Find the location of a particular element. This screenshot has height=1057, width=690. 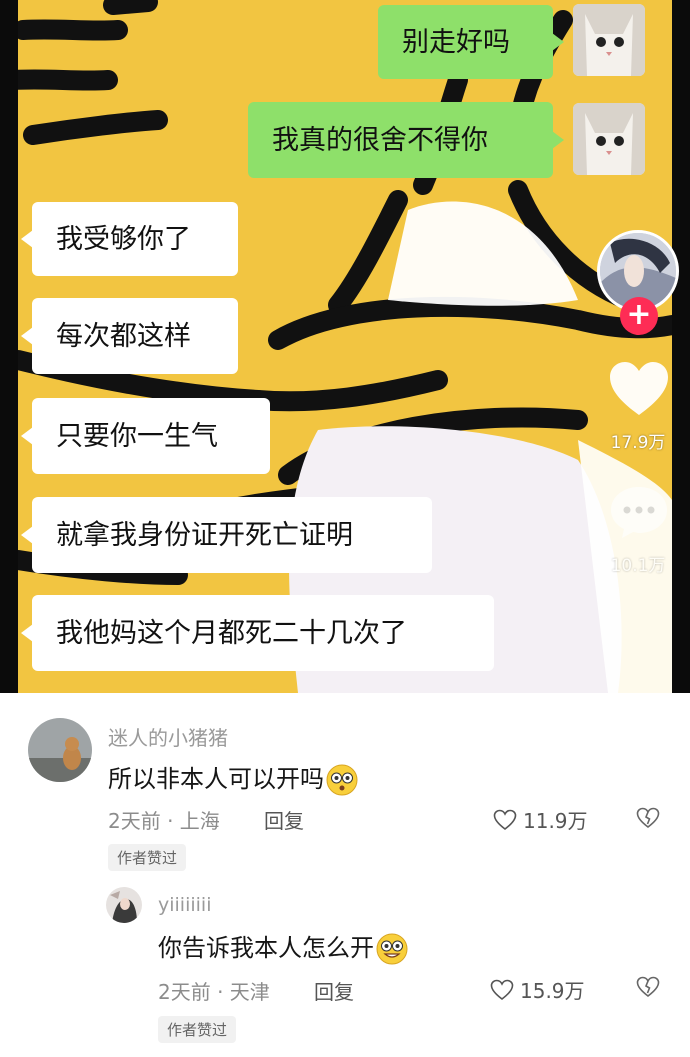

grinning-face-emoji is located at coordinates (392, 949).